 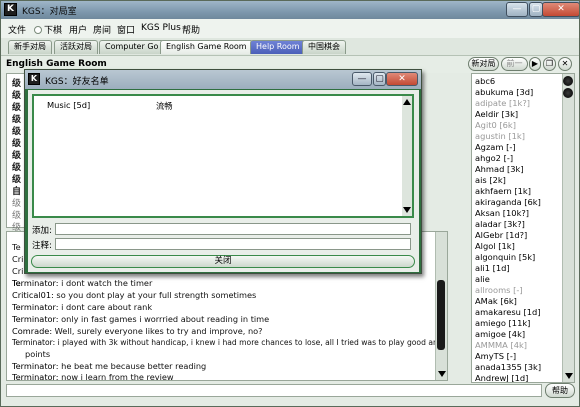 What do you see at coordinates (501, 235) in the screenshot?
I see `user-list-item: AlGebr [1d?]` at bounding box center [501, 235].